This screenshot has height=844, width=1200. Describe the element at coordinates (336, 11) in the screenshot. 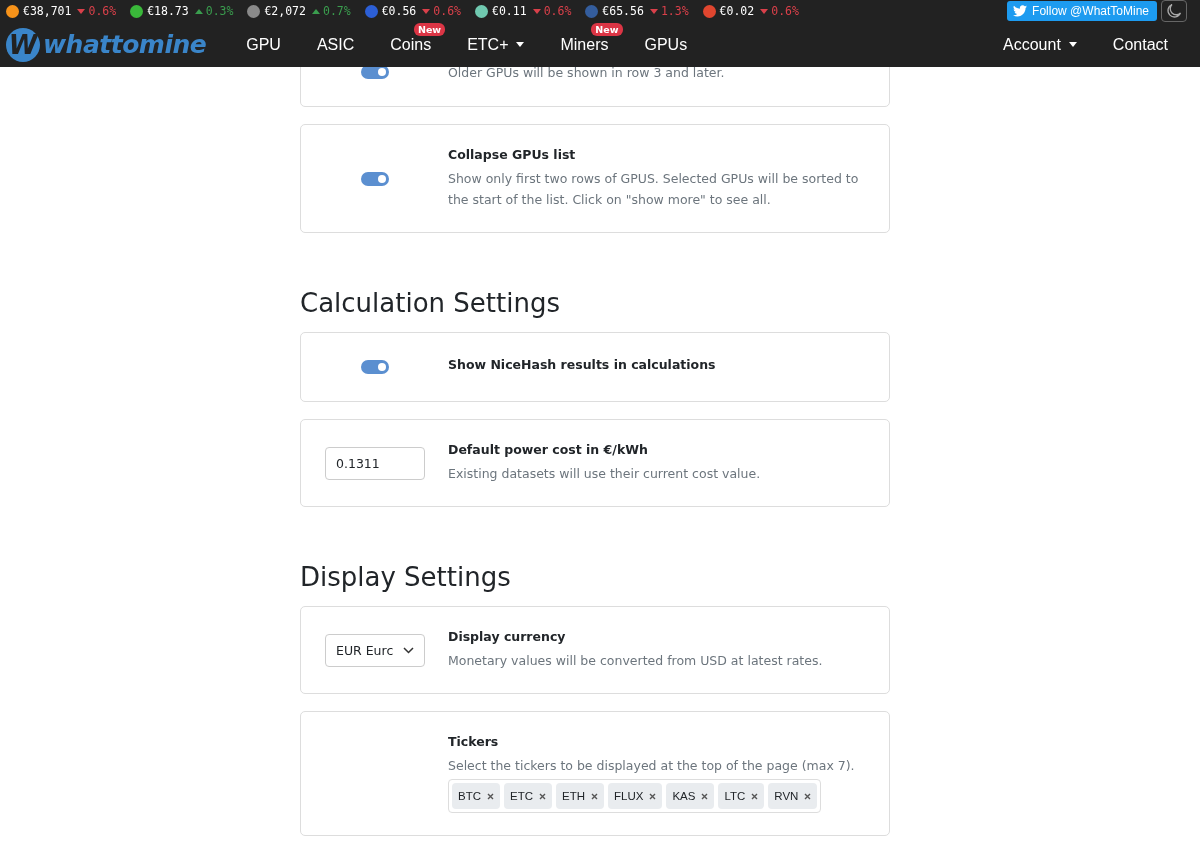

I see `ticker-change: 0.7%` at that location.